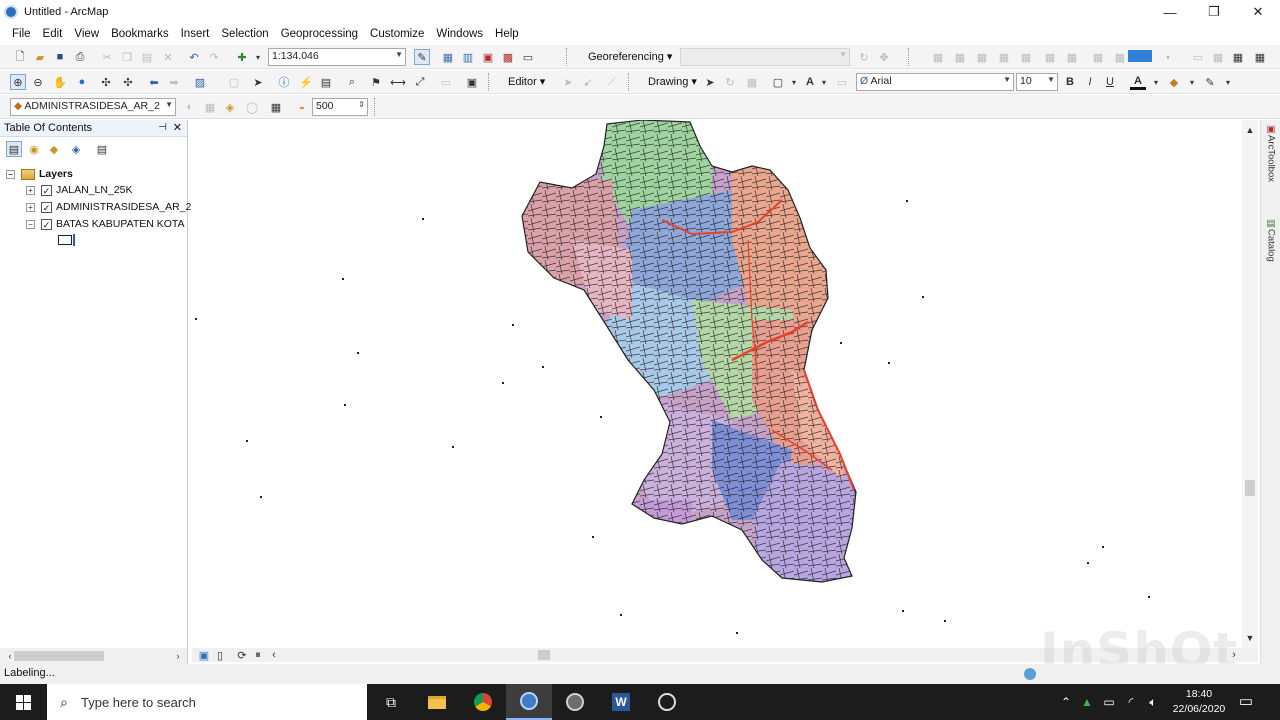  I want to click on wifi-icon: ◜, so click(1131, 702).